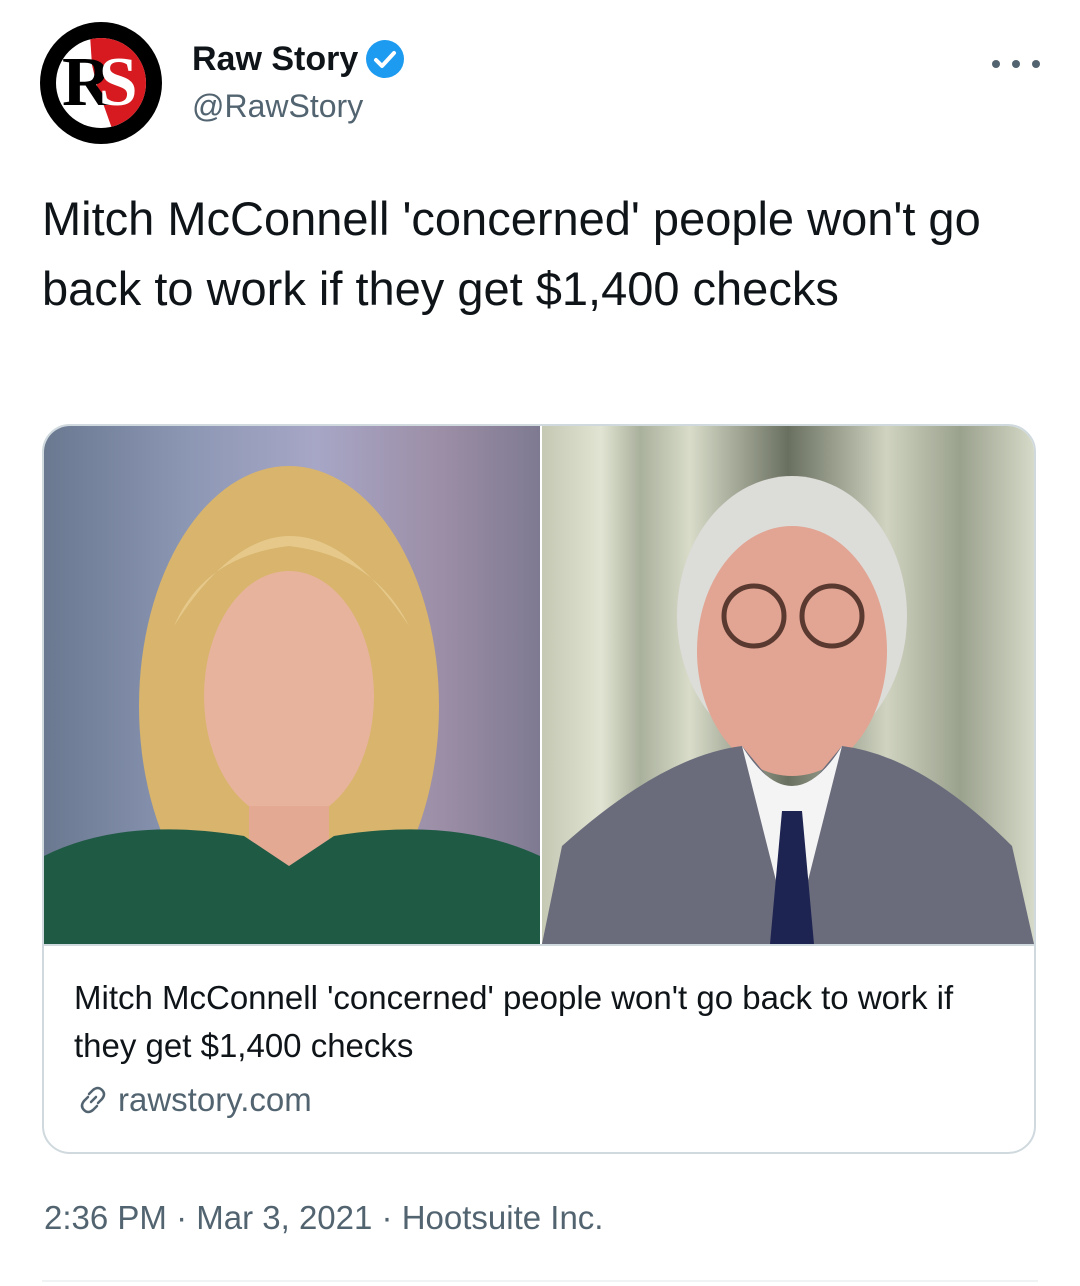 The height and width of the screenshot is (1286, 1080). Describe the element at coordinates (105, 1217) in the screenshot. I see `tweet-time: 2:36 PM` at that location.